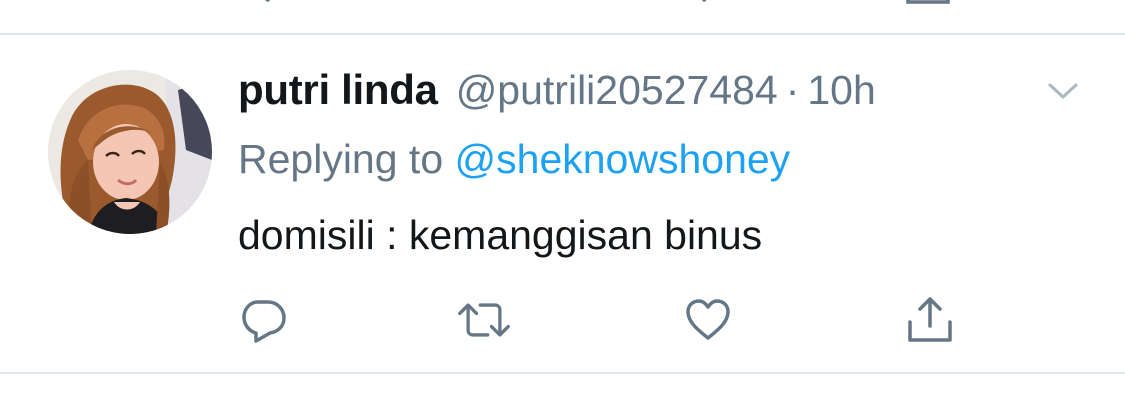 The height and width of the screenshot is (403, 1125). I want to click on timestamp: 10h, so click(841, 90).